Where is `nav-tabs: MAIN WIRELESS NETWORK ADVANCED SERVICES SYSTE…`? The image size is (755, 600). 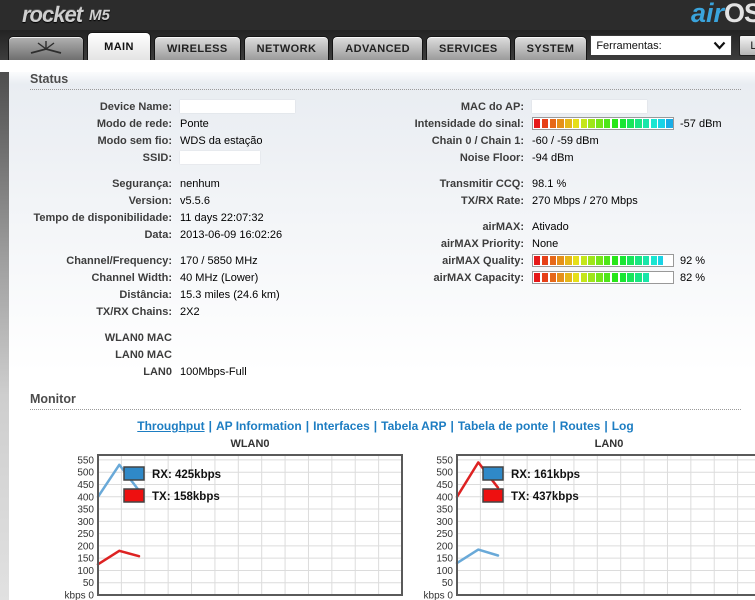
nav-tabs: MAIN WIRELESS NETWORK ADVANCED SERVICES SYSTE… is located at coordinates (337, 46).